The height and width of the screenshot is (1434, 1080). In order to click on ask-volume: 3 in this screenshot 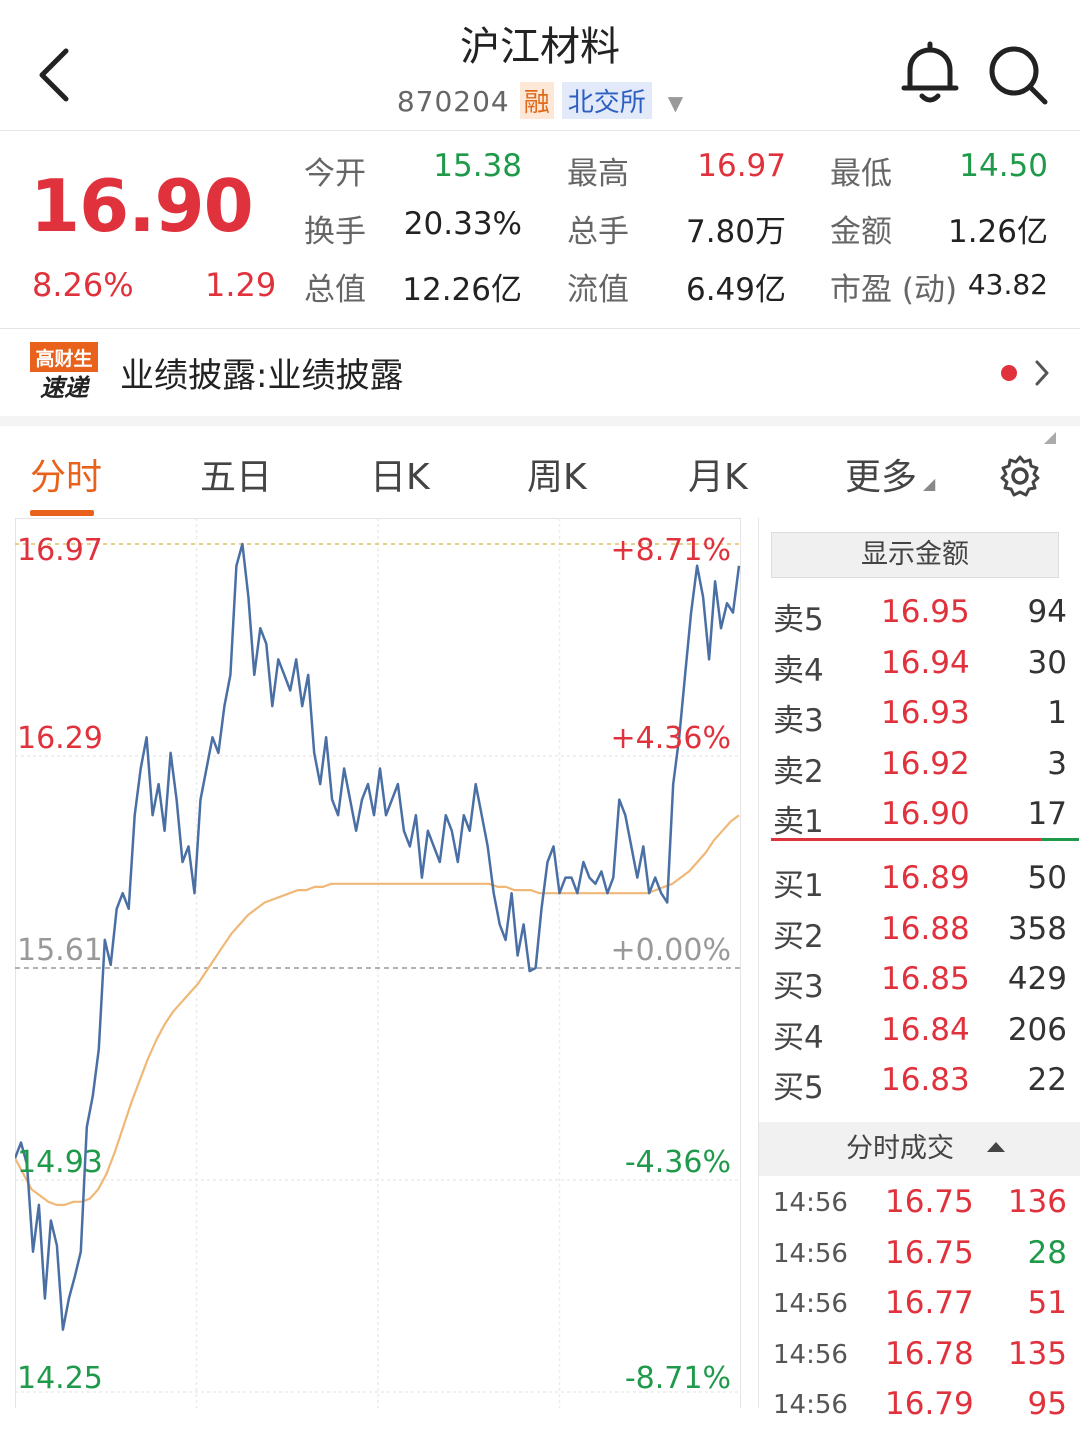, I will do `click(1057, 763)`.